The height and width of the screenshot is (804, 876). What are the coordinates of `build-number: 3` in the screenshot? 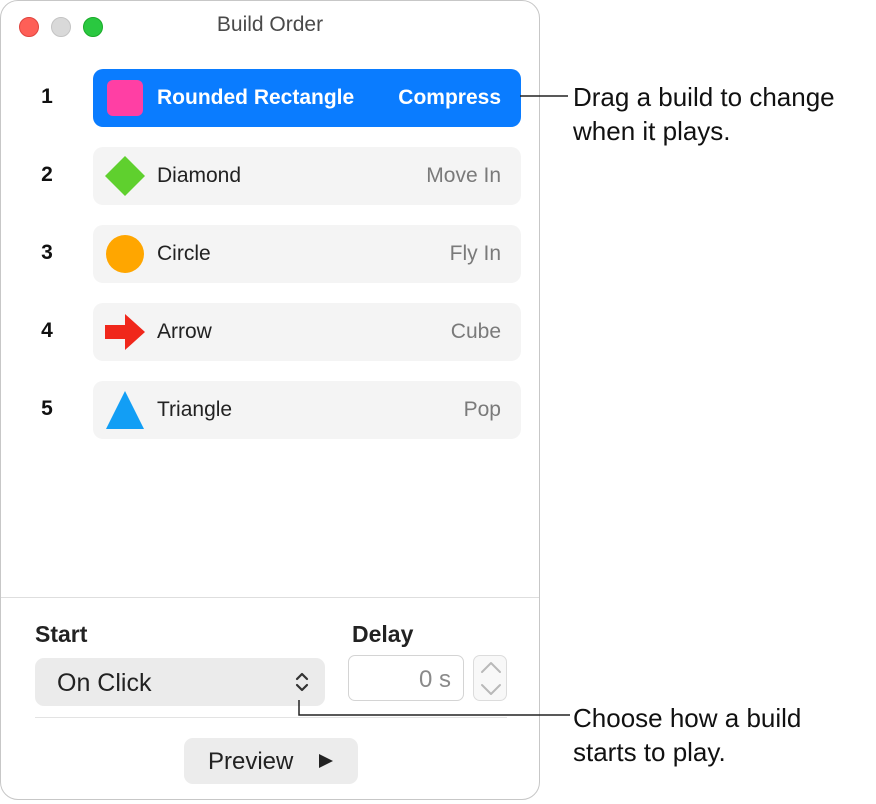 It's located at (47, 252).